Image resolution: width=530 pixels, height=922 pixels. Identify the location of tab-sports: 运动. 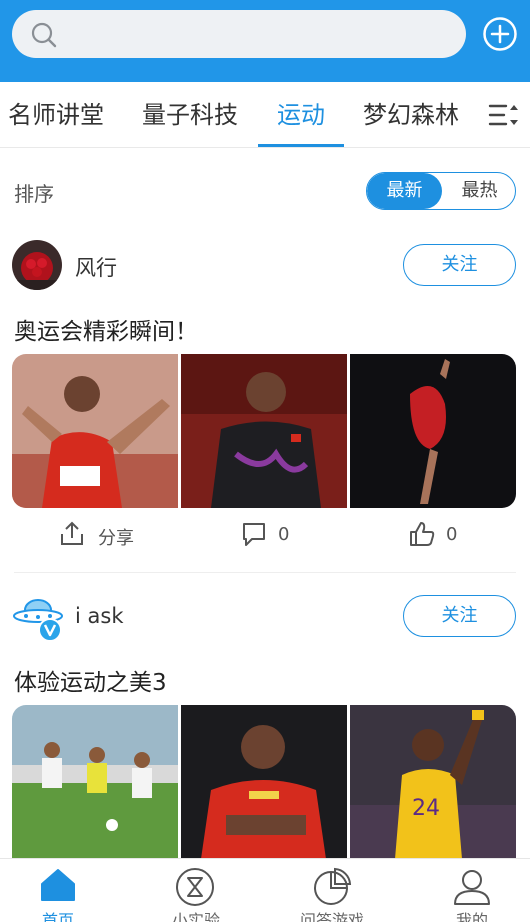
(301, 115).